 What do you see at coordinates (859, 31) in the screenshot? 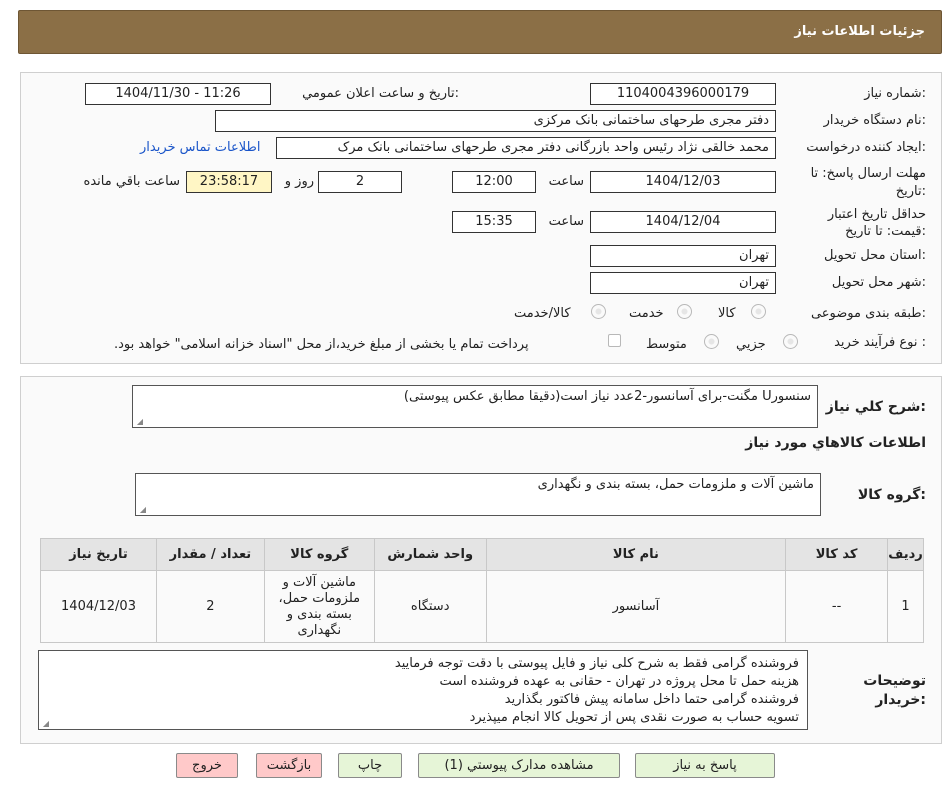
I see `page-title: جزئيات اطلاعات نياز` at bounding box center [859, 31].